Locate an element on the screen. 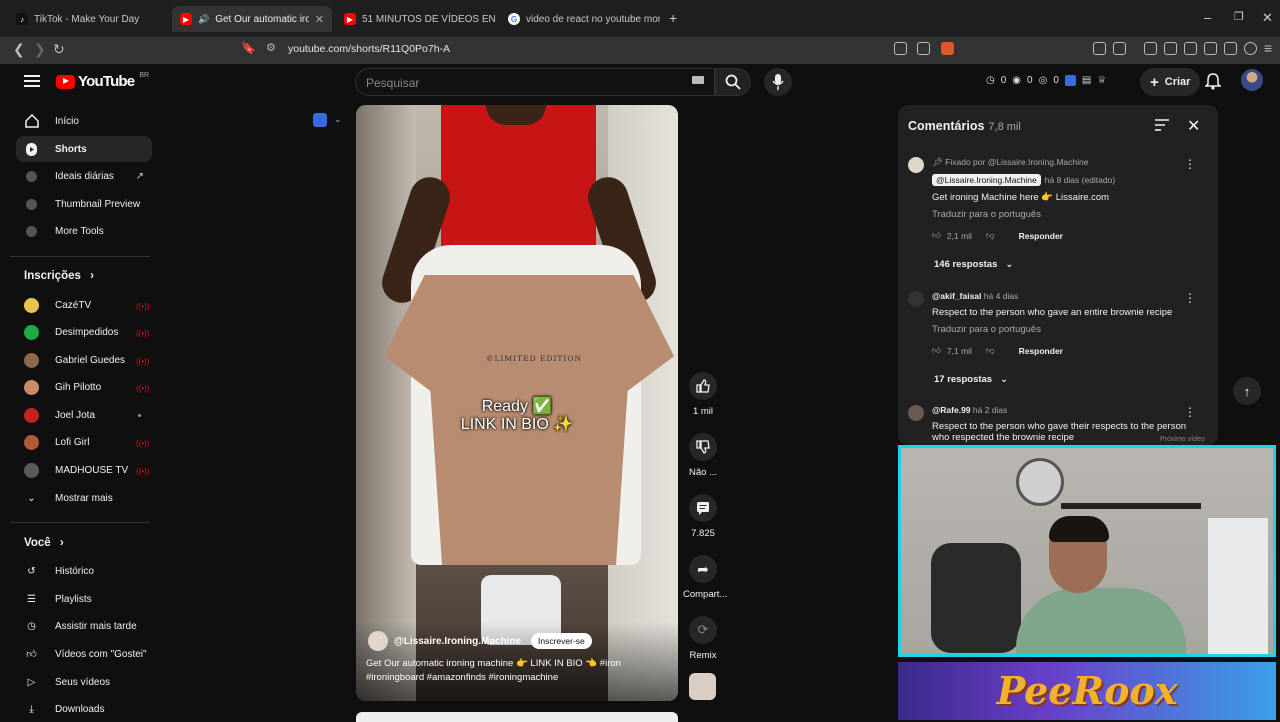 This screenshot has height=722, width=1280. account-avatar is located at coordinates (1252, 80).